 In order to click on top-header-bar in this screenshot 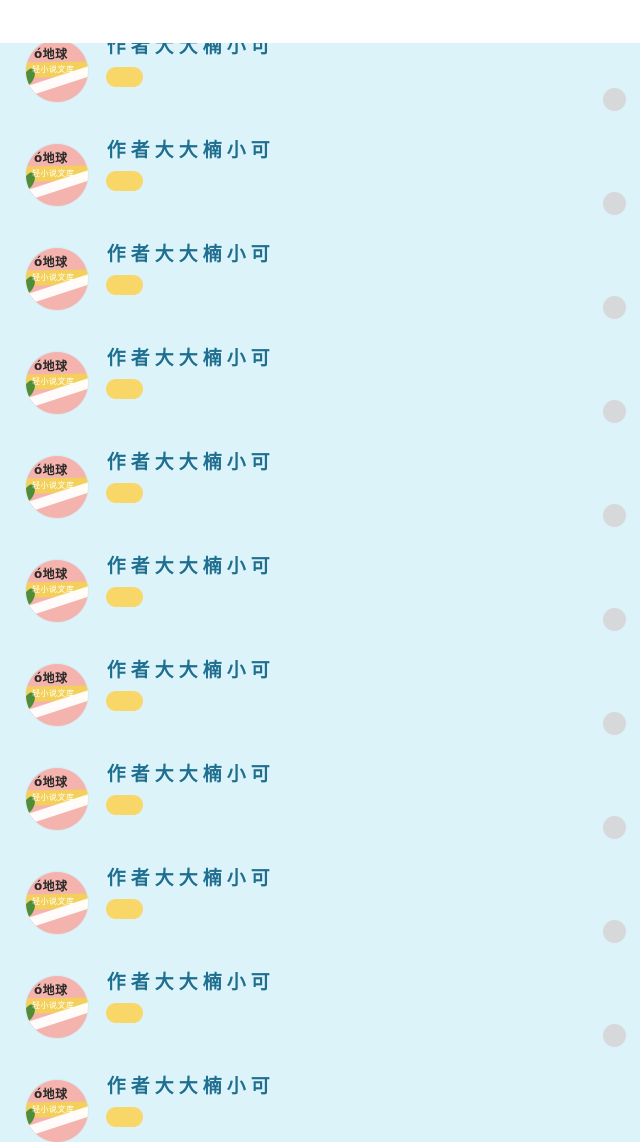, I will do `click(320, 21)`.